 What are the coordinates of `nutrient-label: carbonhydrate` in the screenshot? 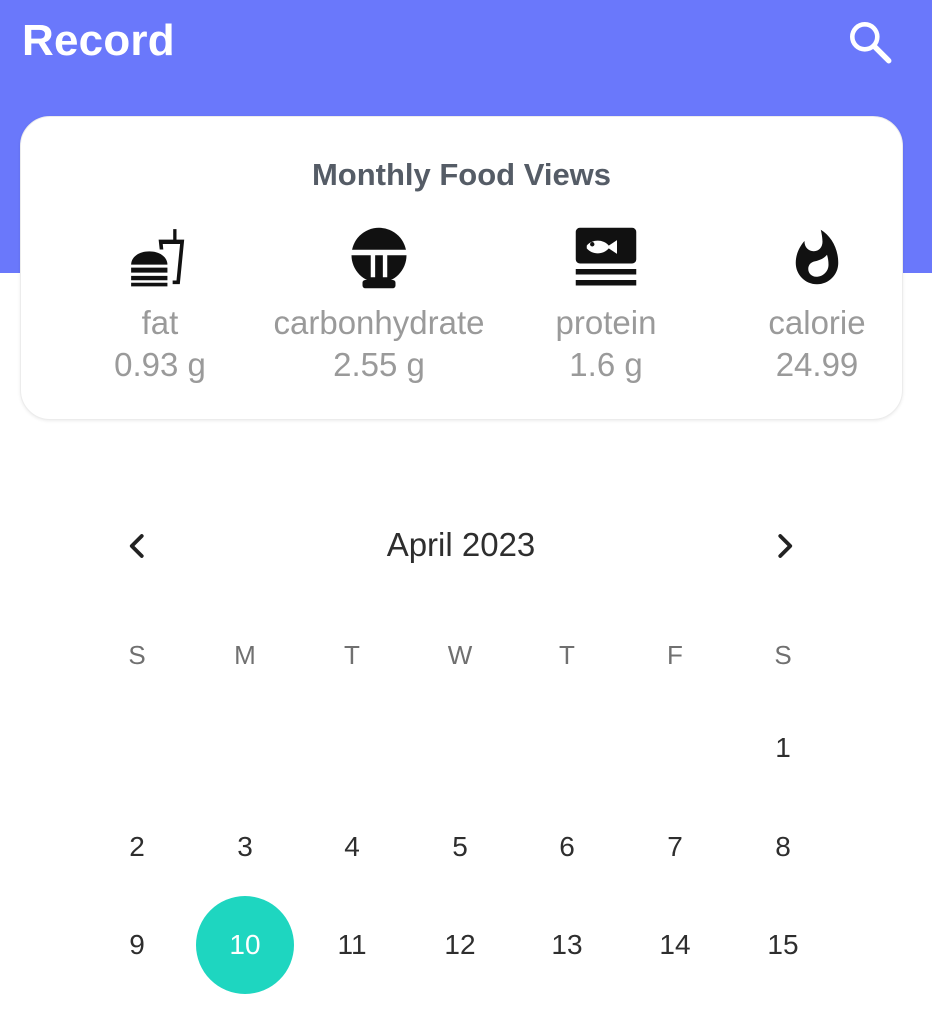 It's located at (379, 322).